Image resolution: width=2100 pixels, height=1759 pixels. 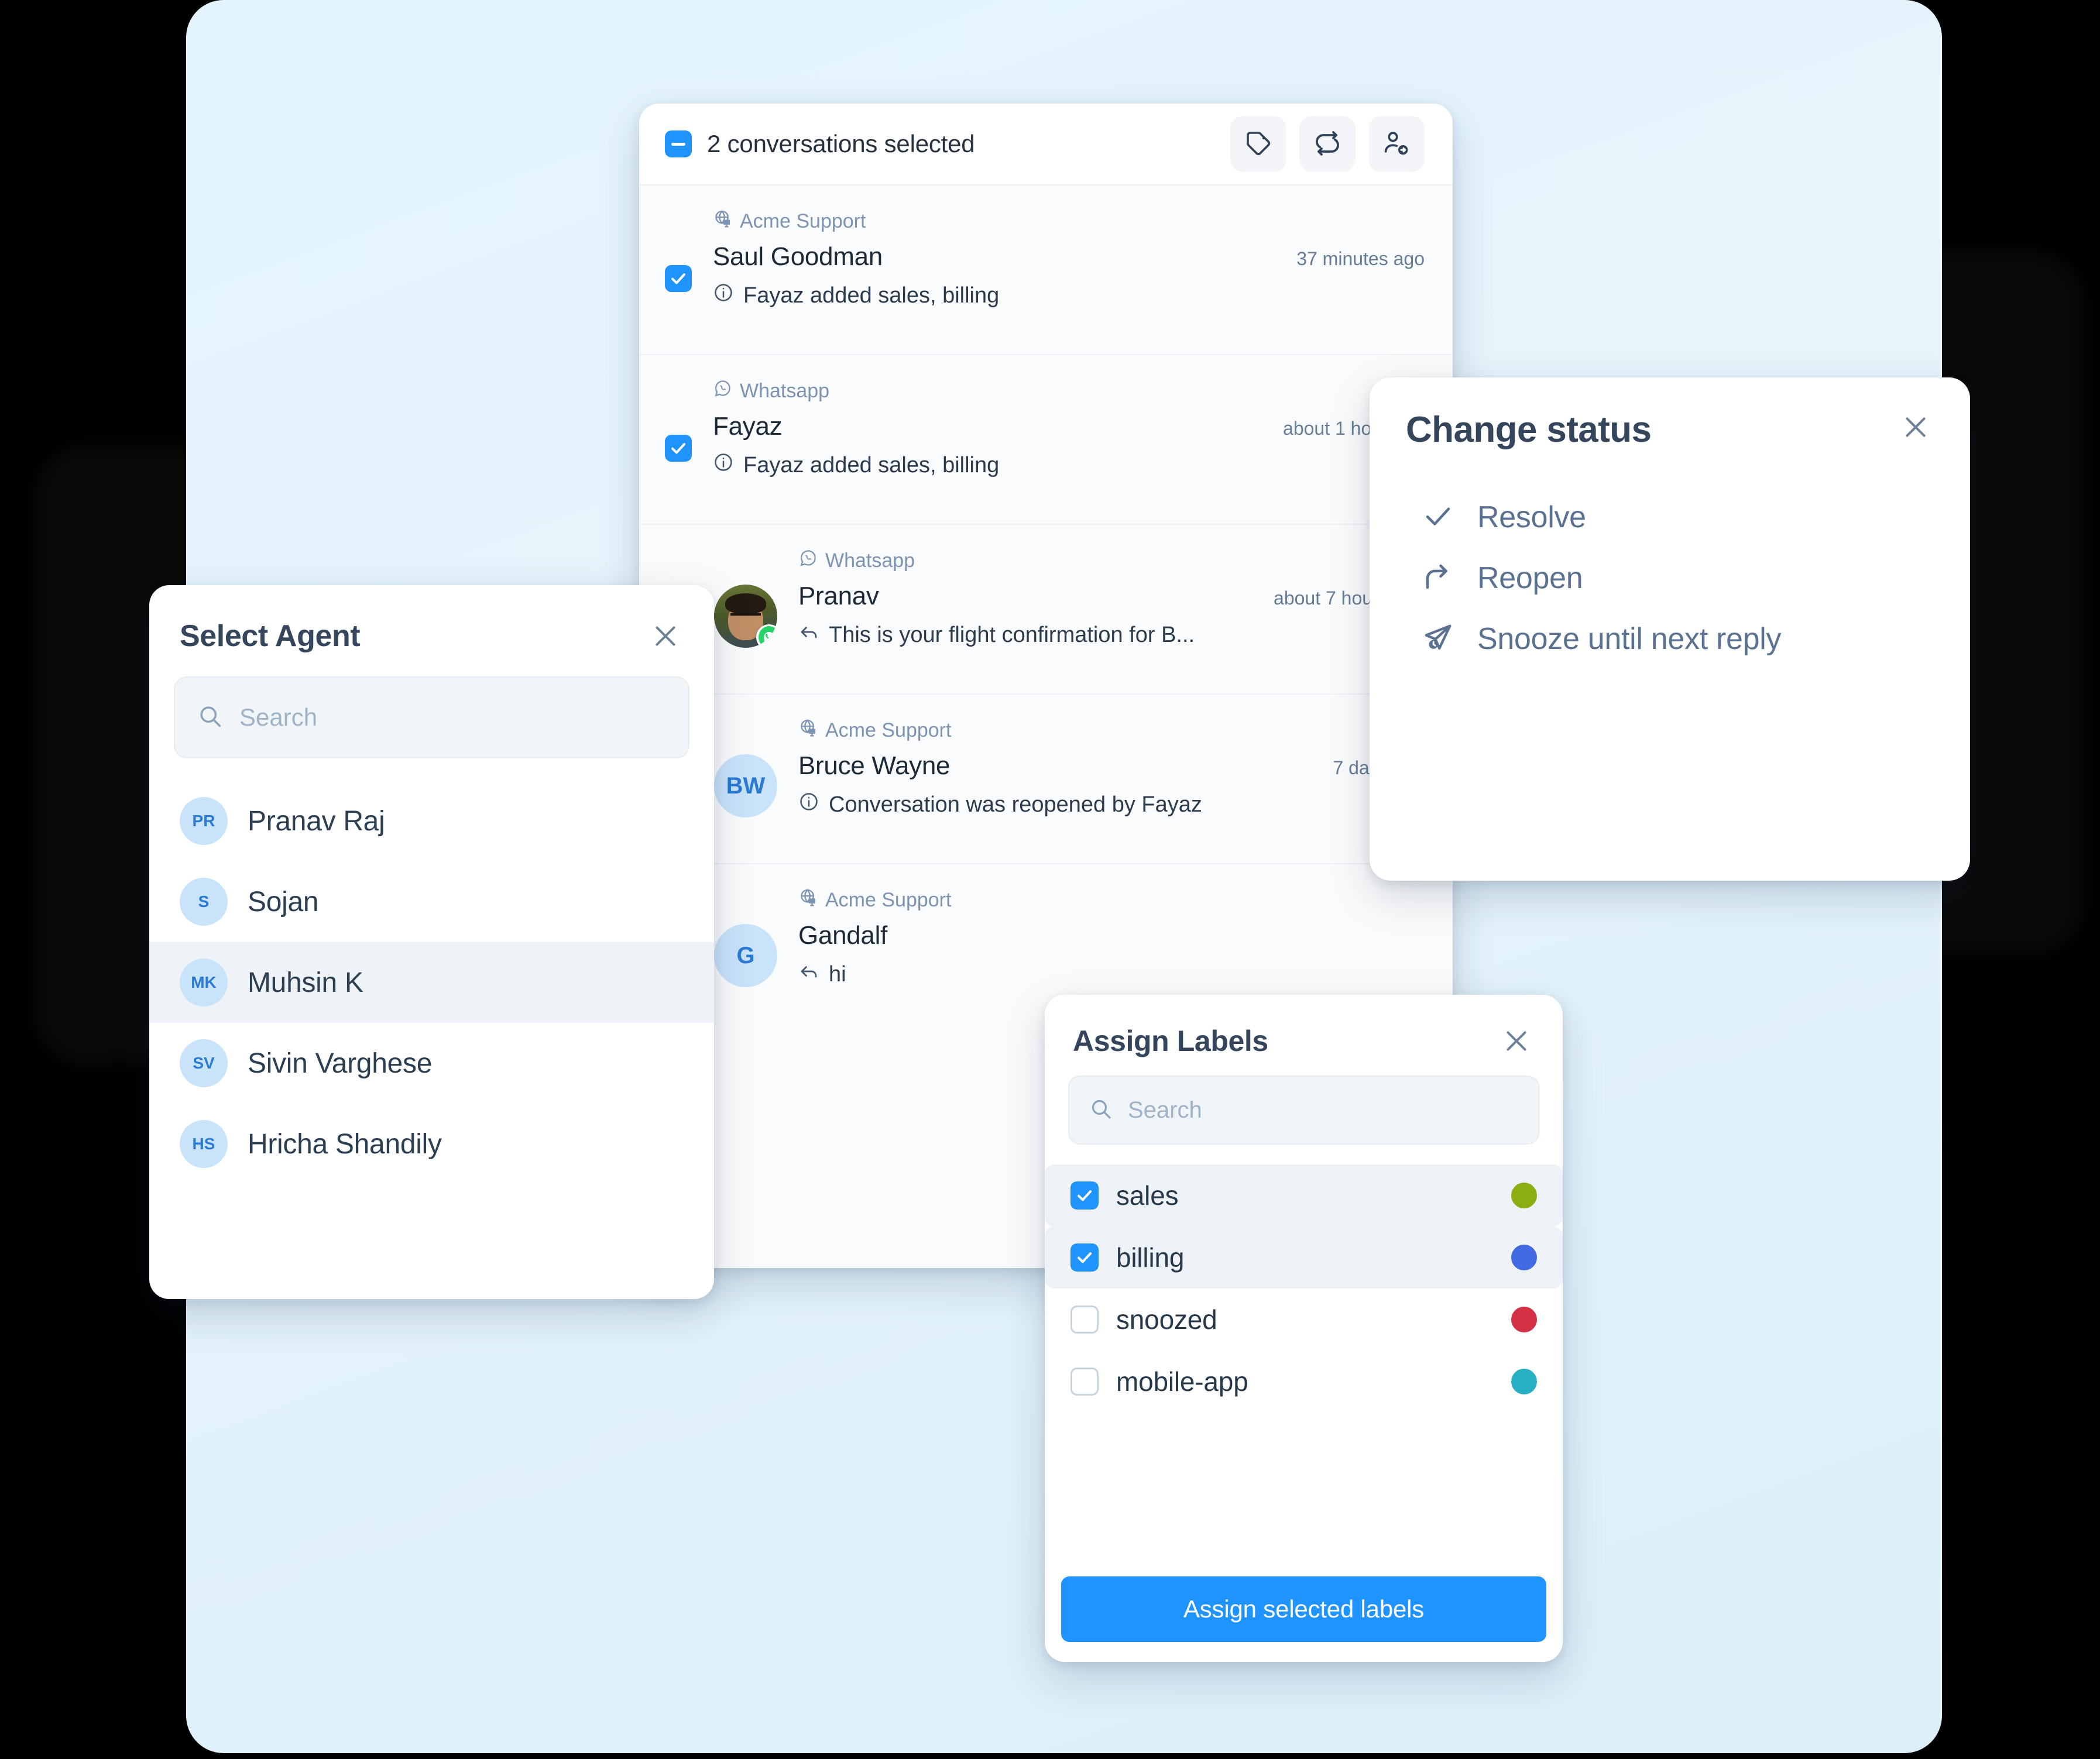 What do you see at coordinates (1167, 1319) in the screenshot?
I see `label-name: snoozed` at bounding box center [1167, 1319].